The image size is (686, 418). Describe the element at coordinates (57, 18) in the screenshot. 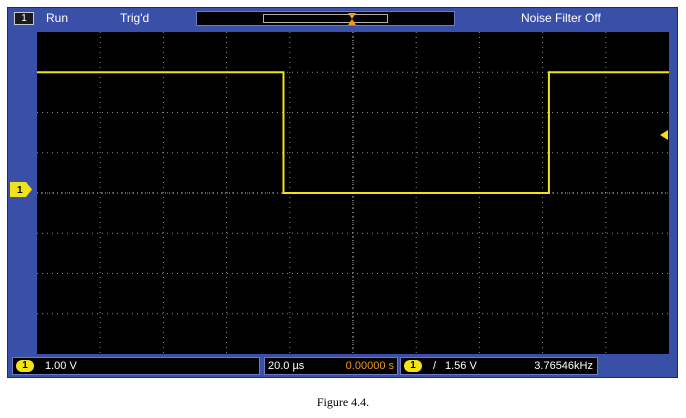

I see `run-status: Run` at that location.